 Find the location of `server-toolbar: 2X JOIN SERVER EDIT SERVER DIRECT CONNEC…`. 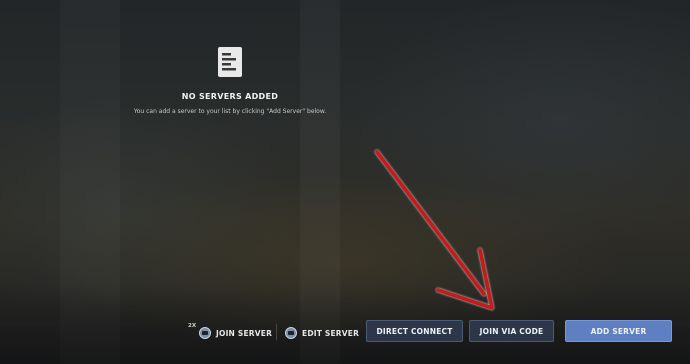

server-toolbar: 2X JOIN SERVER EDIT SERVER DIRECT CONNEC… is located at coordinates (345, 332).